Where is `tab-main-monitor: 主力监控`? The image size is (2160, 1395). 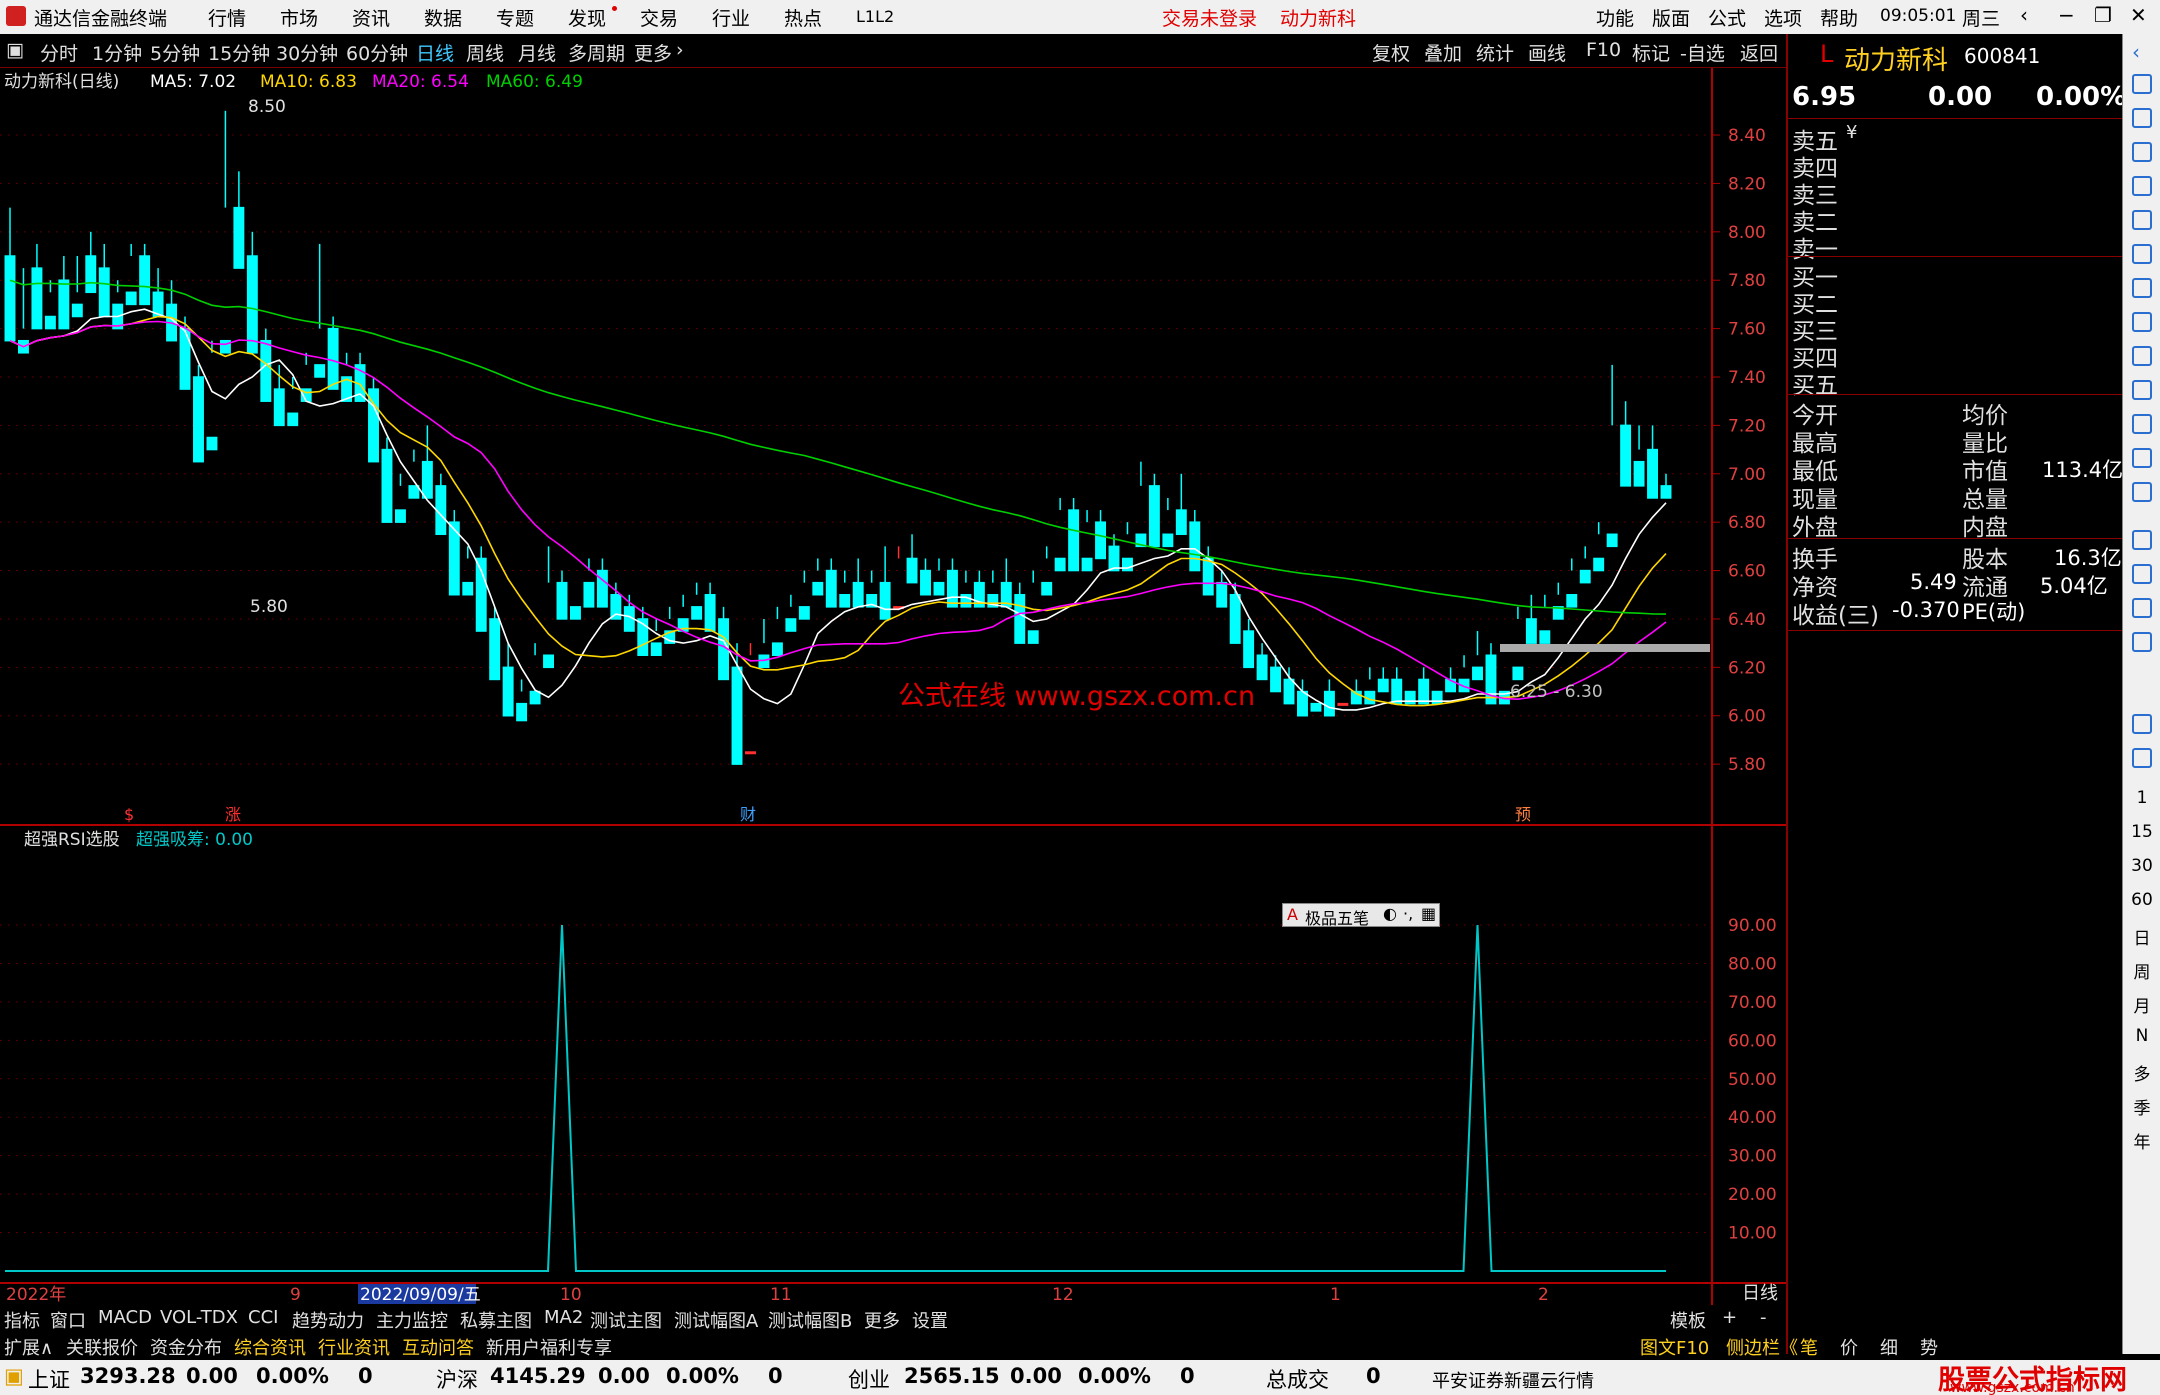 tab-main-monitor: 主力监控 is located at coordinates (412, 1320).